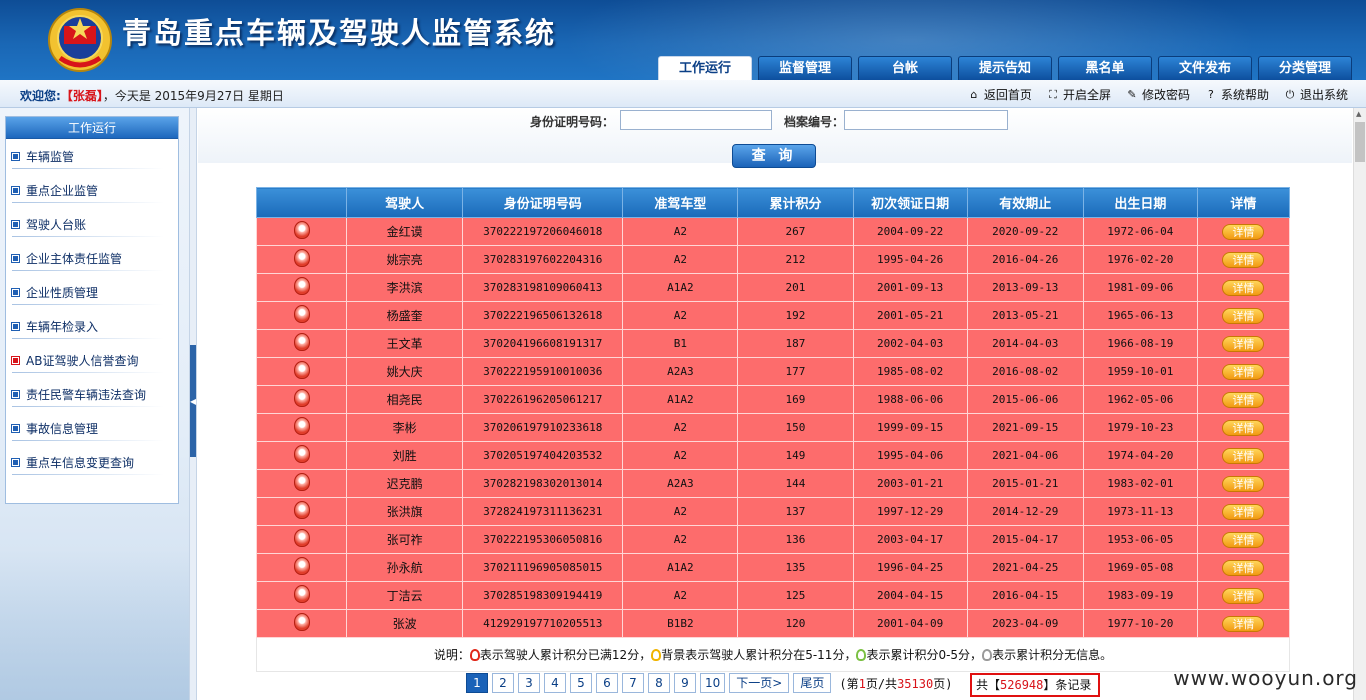 The width and height of the screenshot is (1366, 700). I want to click on sidebar-item-8: 事故信息管理, so click(92, 428).